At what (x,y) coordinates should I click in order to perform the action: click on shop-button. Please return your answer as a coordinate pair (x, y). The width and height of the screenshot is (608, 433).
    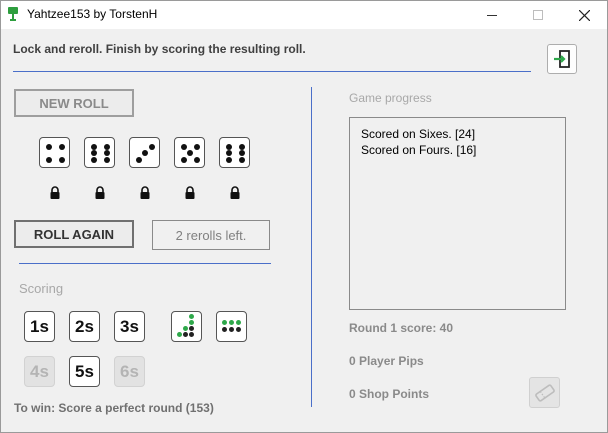
    Looking at the image, I should click on (544, 392).